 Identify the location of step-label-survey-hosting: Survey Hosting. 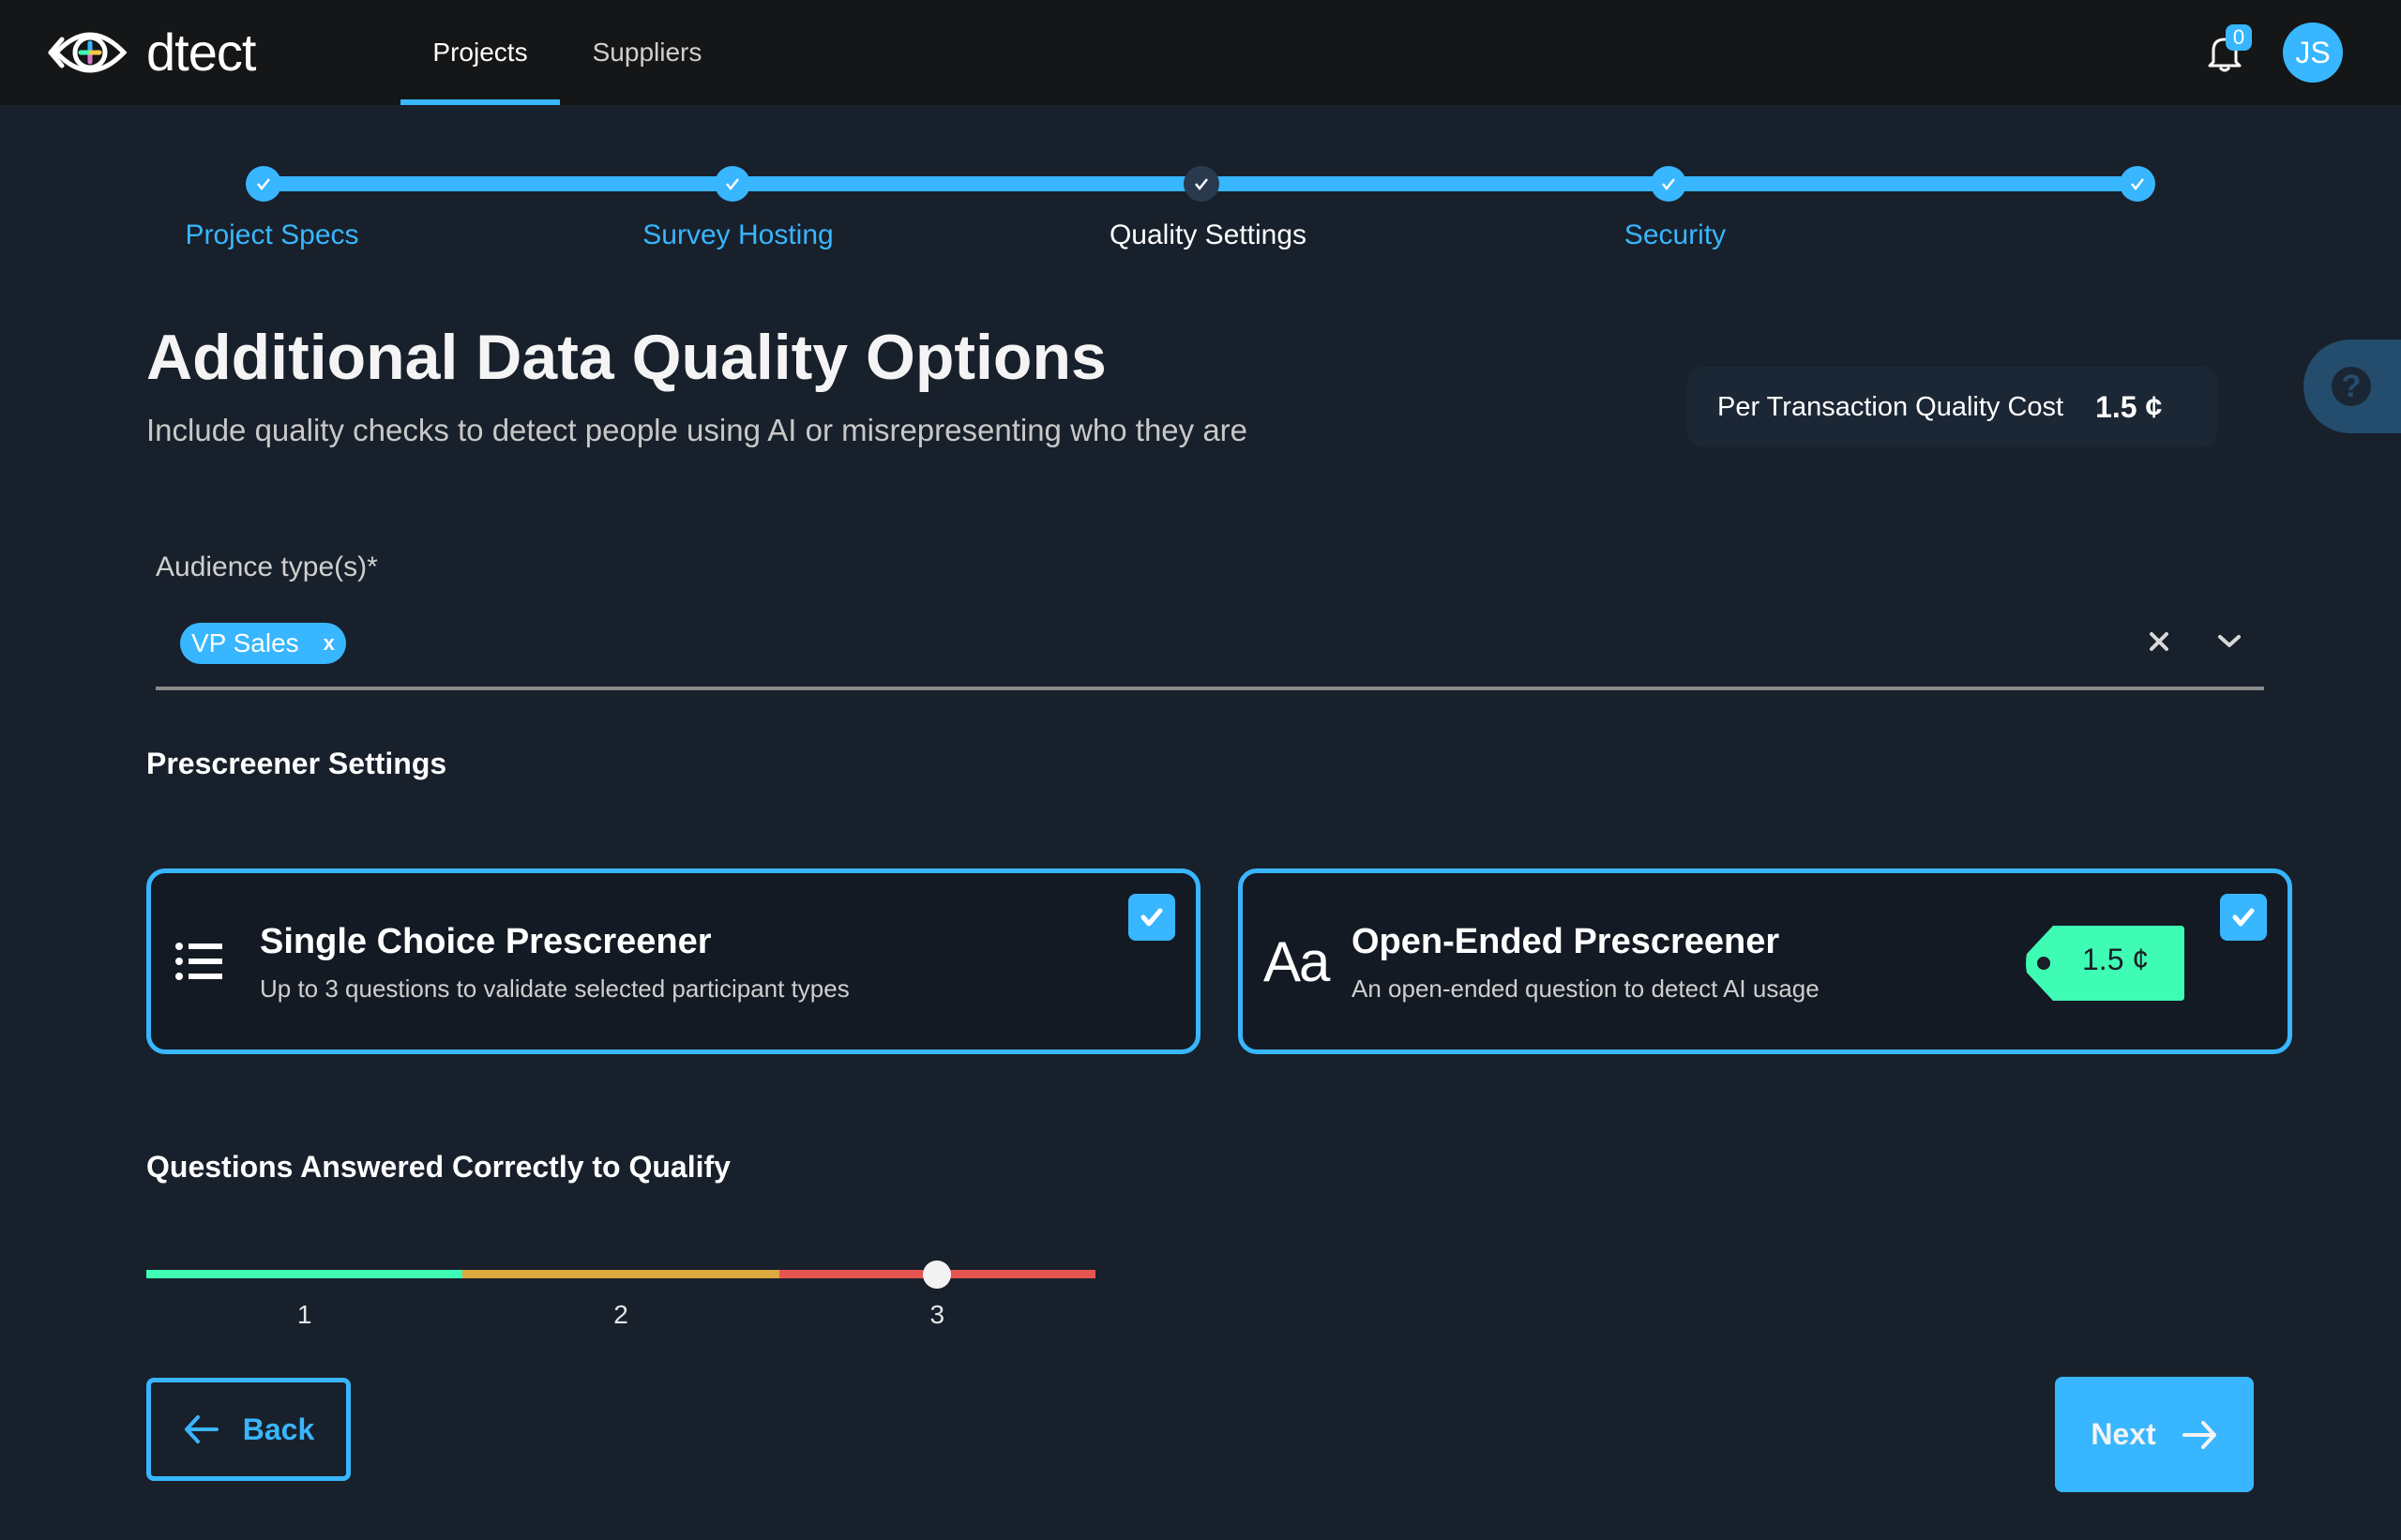
(737, 235).